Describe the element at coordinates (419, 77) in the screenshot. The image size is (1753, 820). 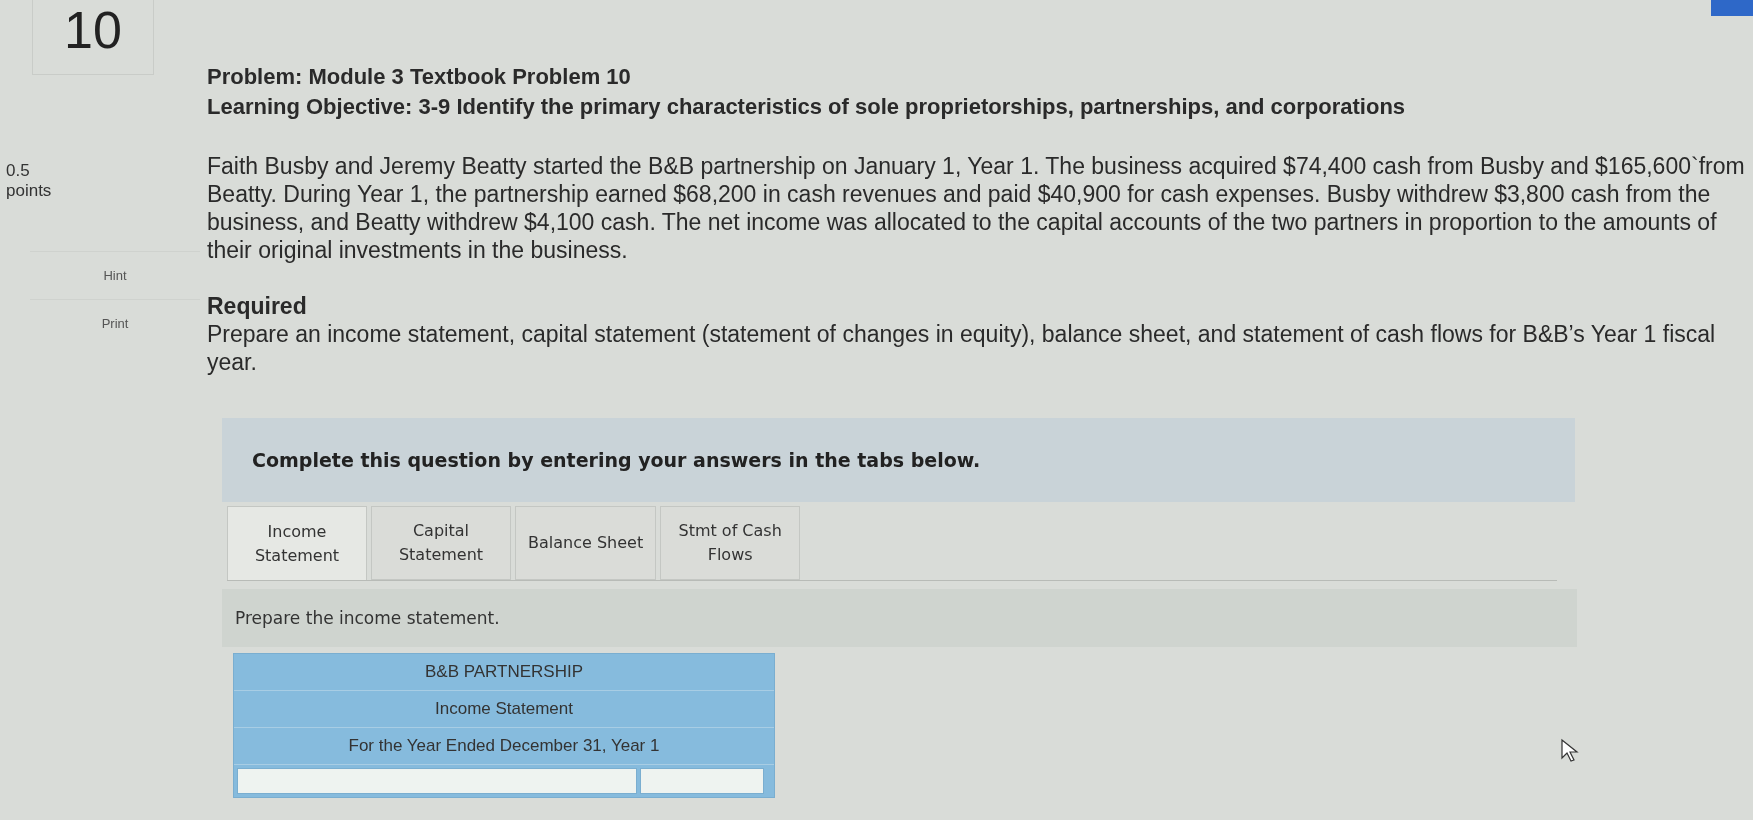
I see `problem-title: Problem: Module 3 Textbook Problem 10` at that location.